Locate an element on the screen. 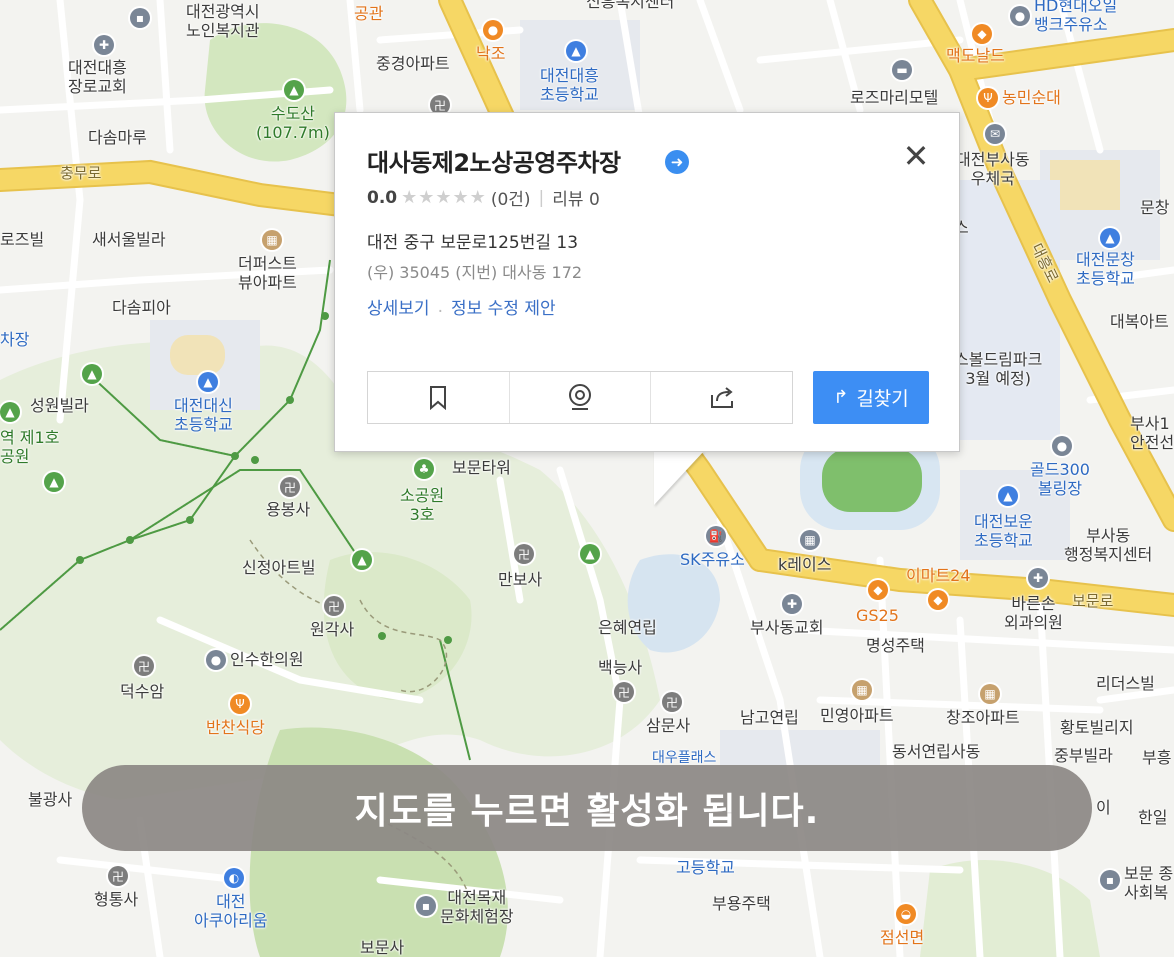  map-label: 남고연립 is located at coordinates (769, 717).